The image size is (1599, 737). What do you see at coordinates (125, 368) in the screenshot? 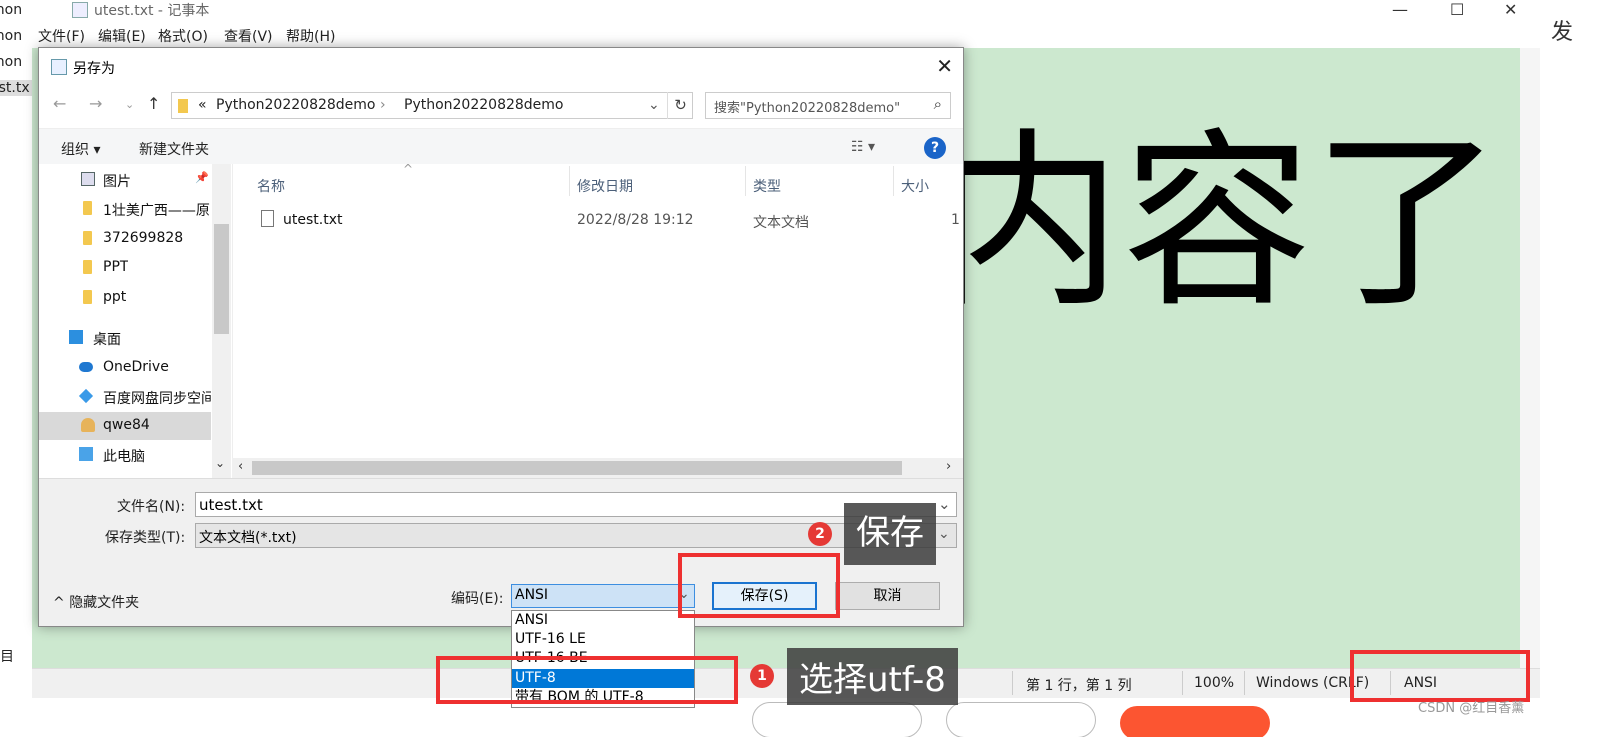
I see `tree-item: OneDrive` at bounding box center [125, 368].